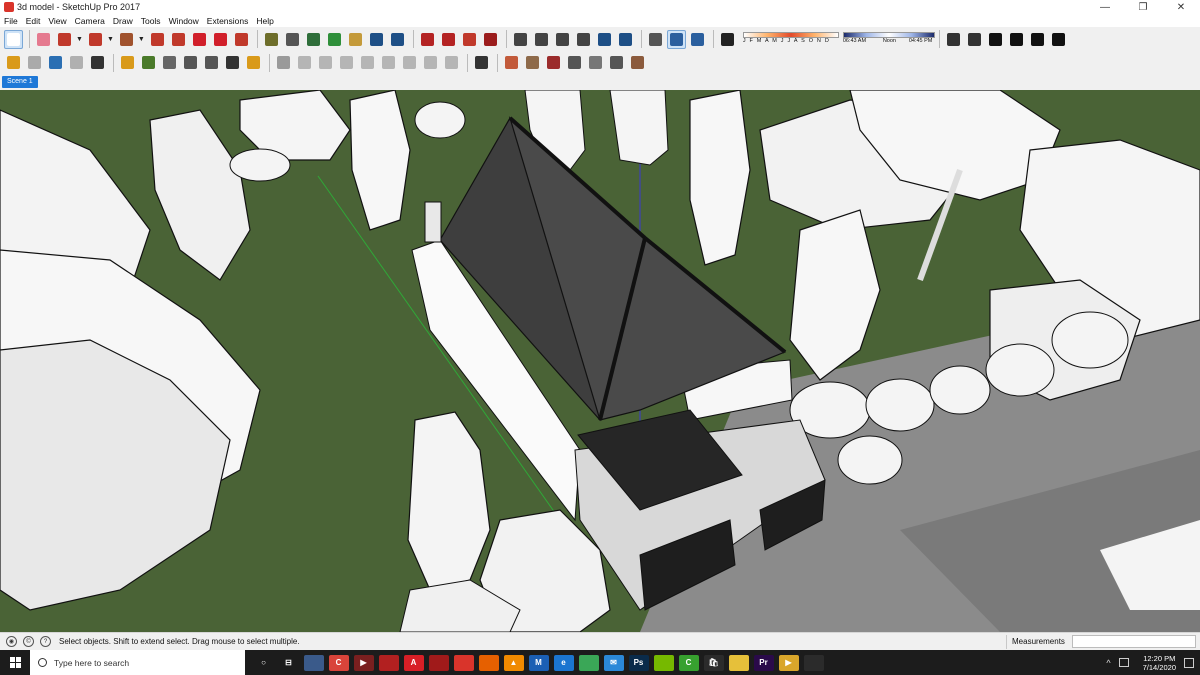 The width and height of the screenshot is (1200, 675). Describe the element at coordinates (738, 662) in the screenshot. I see `files-icon` at that location.